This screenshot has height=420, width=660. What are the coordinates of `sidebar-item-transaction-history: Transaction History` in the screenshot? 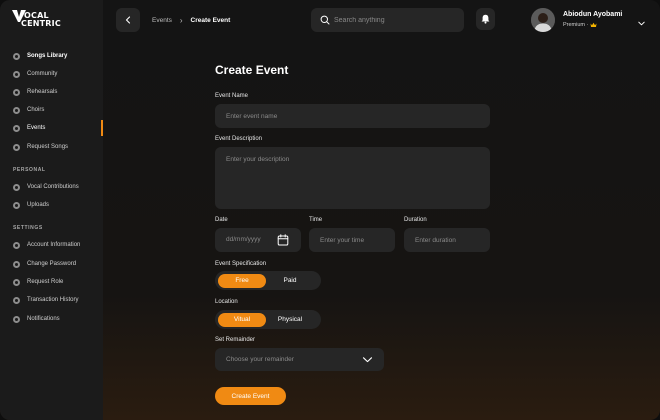 It's located at (51, 300).